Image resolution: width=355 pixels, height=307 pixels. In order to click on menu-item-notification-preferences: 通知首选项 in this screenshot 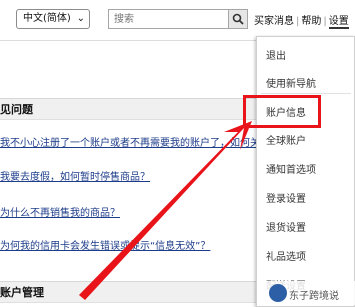, I will do `click(291, 168)`.